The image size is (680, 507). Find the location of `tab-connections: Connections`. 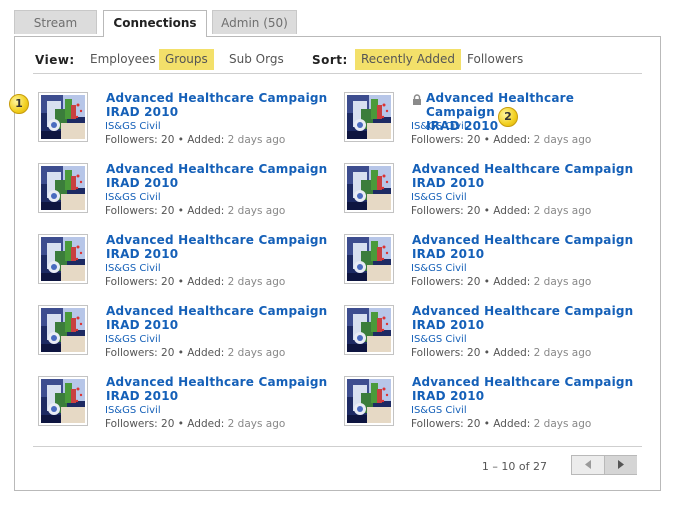

tab-connections: Connections is located at coordinates (155, 23).